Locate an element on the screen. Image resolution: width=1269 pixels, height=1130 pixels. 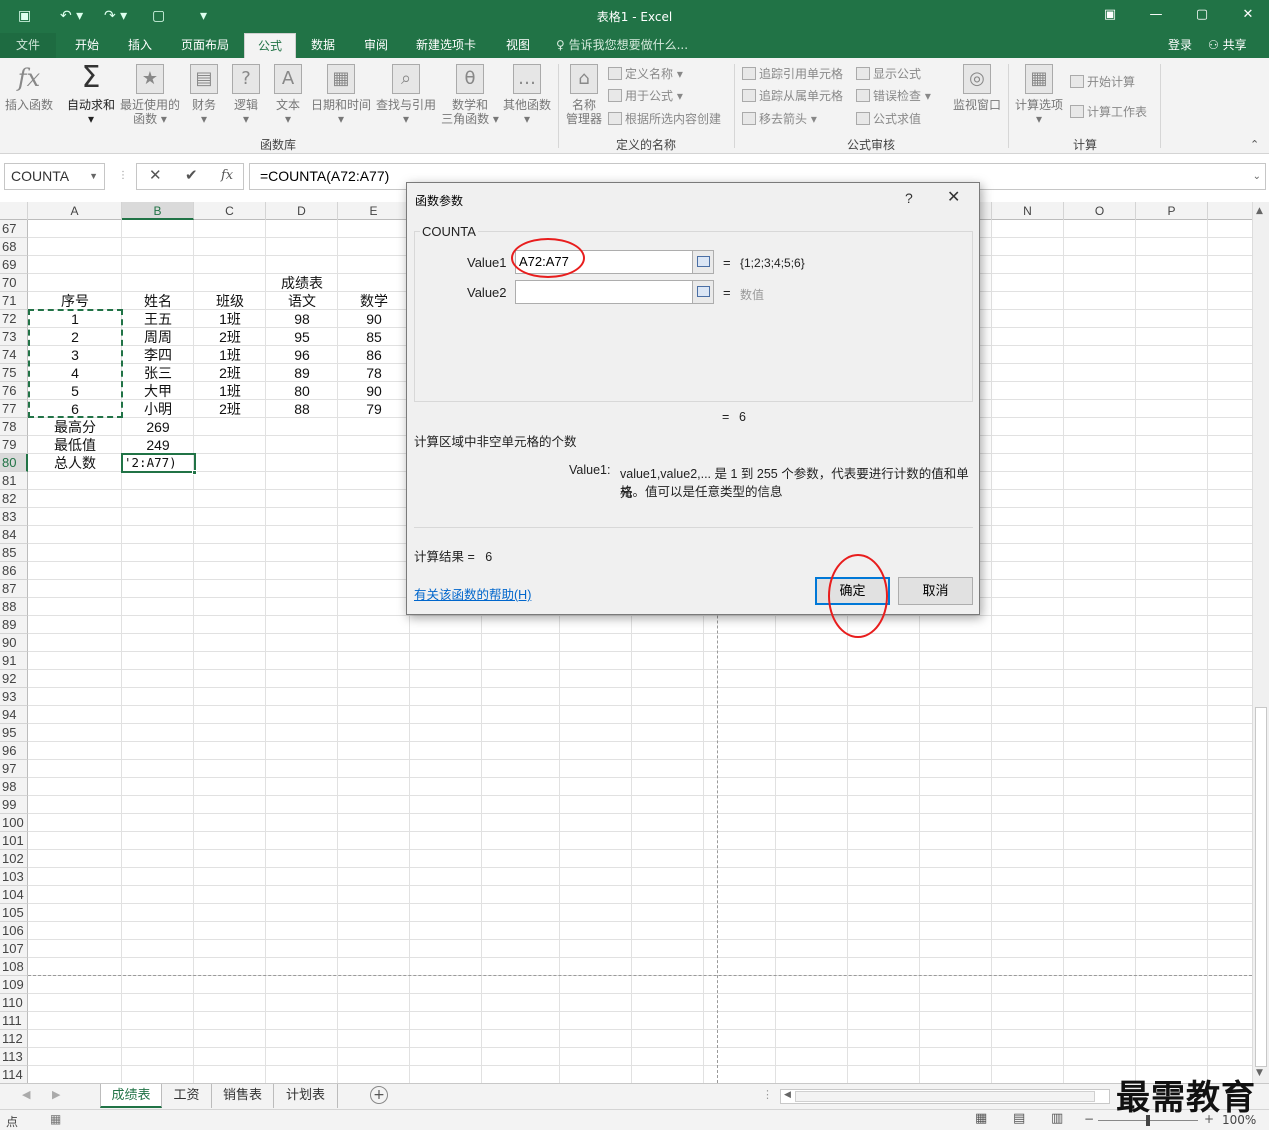
row-header: 114 is located at coordinates (14, 1074).